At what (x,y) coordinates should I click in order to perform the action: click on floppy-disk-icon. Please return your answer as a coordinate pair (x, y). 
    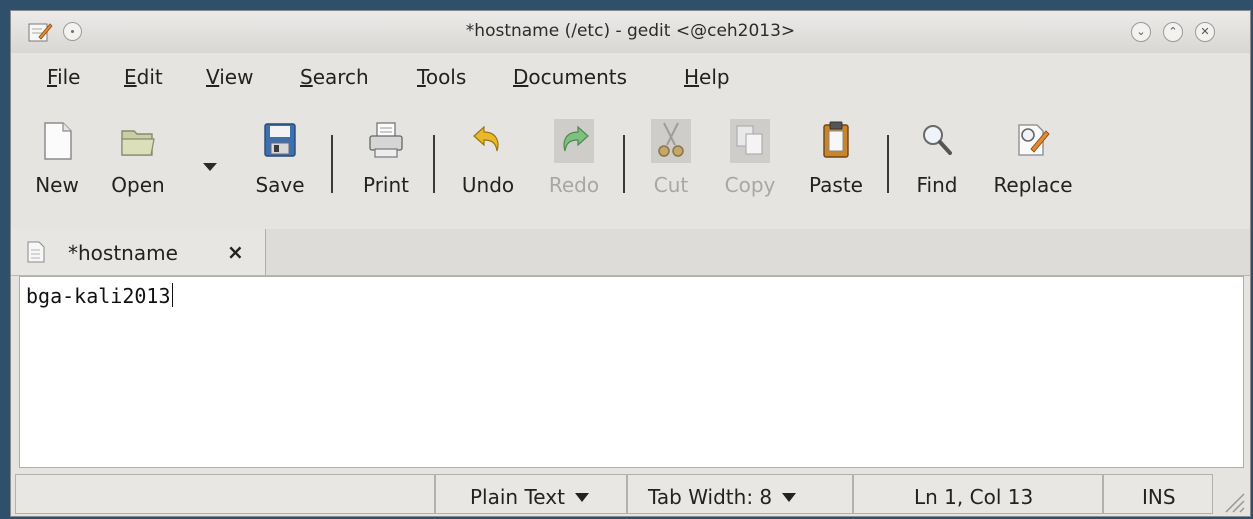
    Looking at the image, I should click on (280, 140).